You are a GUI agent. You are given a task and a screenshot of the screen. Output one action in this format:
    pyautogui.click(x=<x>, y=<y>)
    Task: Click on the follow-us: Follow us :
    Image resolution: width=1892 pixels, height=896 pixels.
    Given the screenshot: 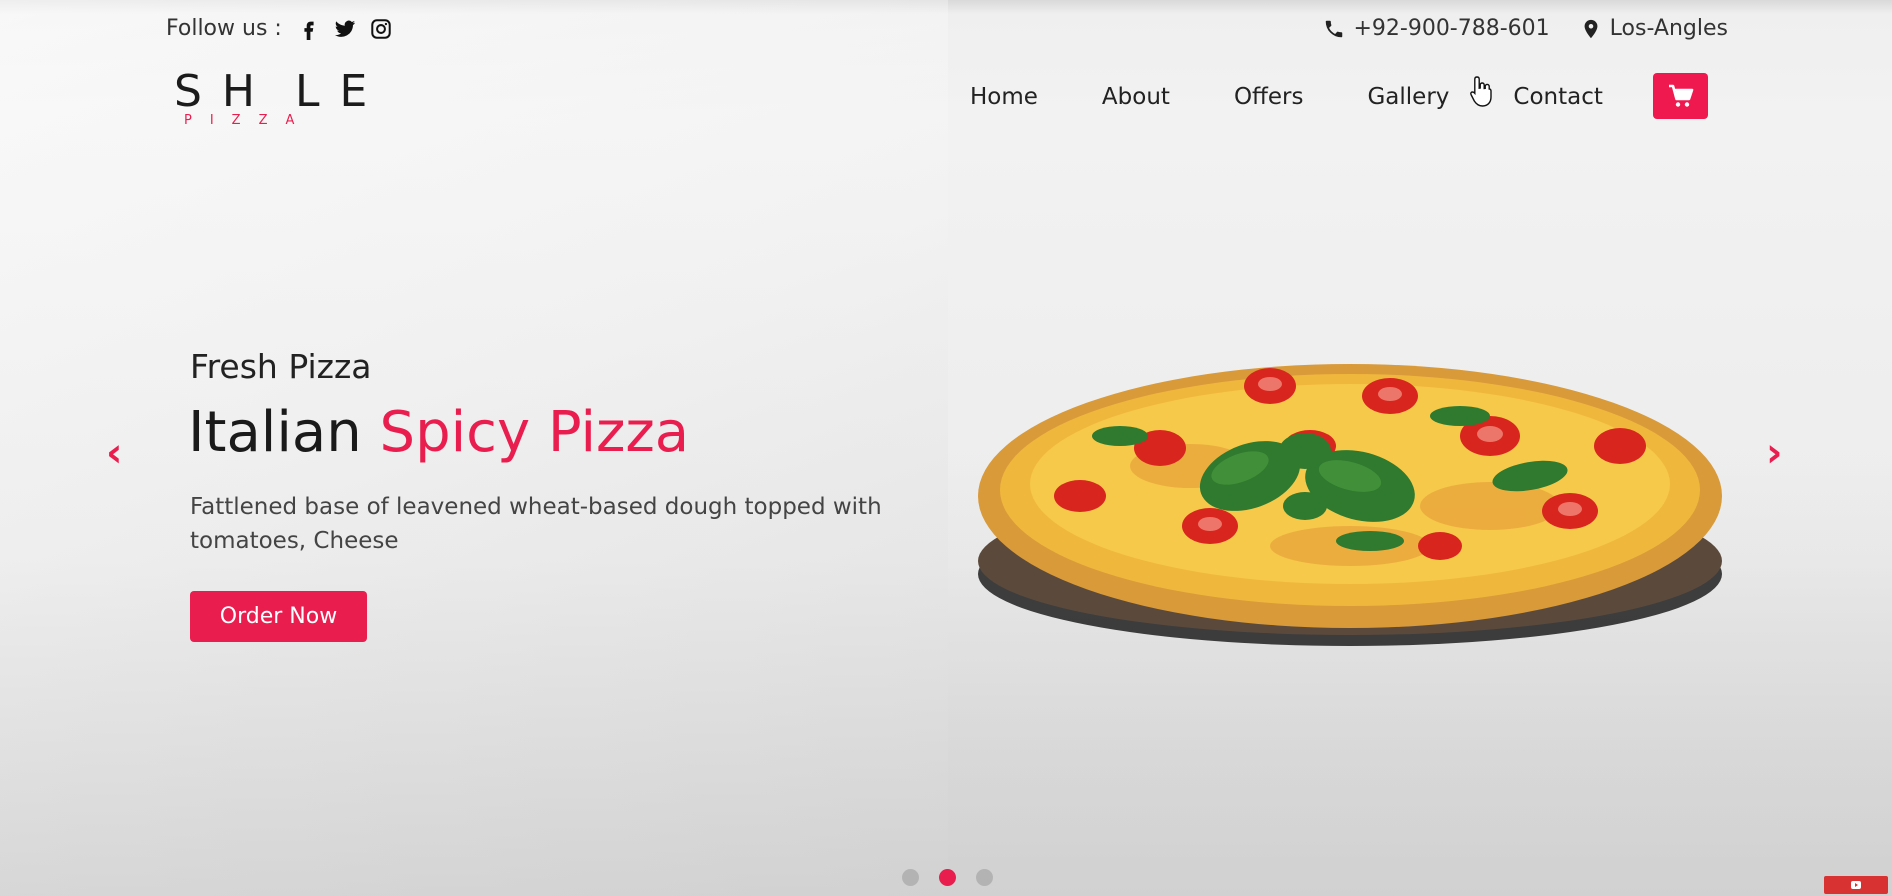 What is the action you would take?
    pyautogui.click(x=279, y=28)
    